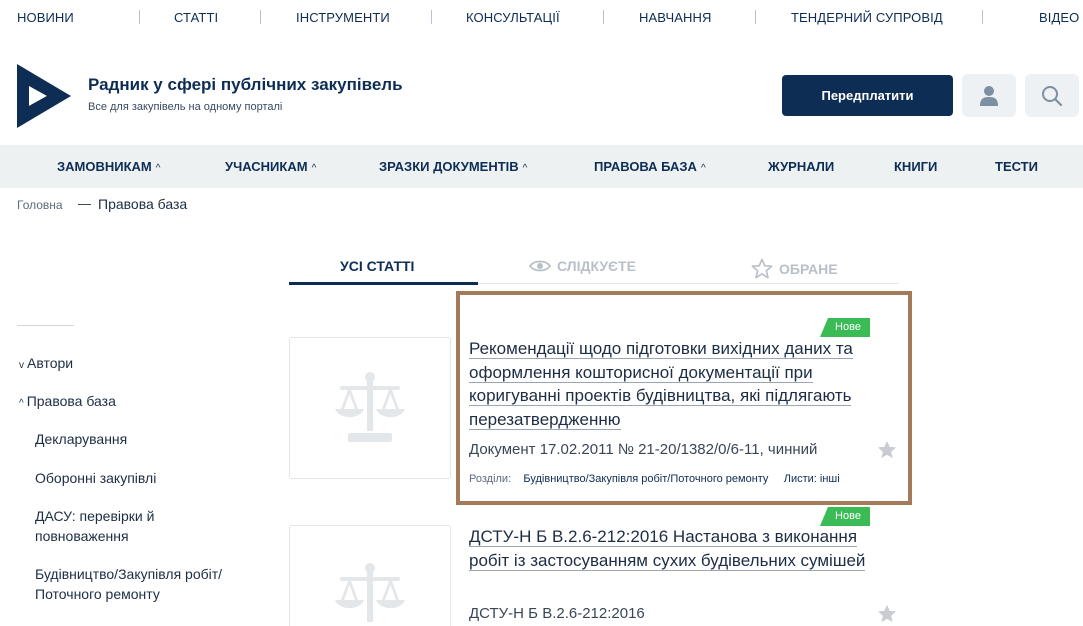 This screenshot has height=626, width=1083. I want to click on menu-books: КНИГИ, so click(915, 166).